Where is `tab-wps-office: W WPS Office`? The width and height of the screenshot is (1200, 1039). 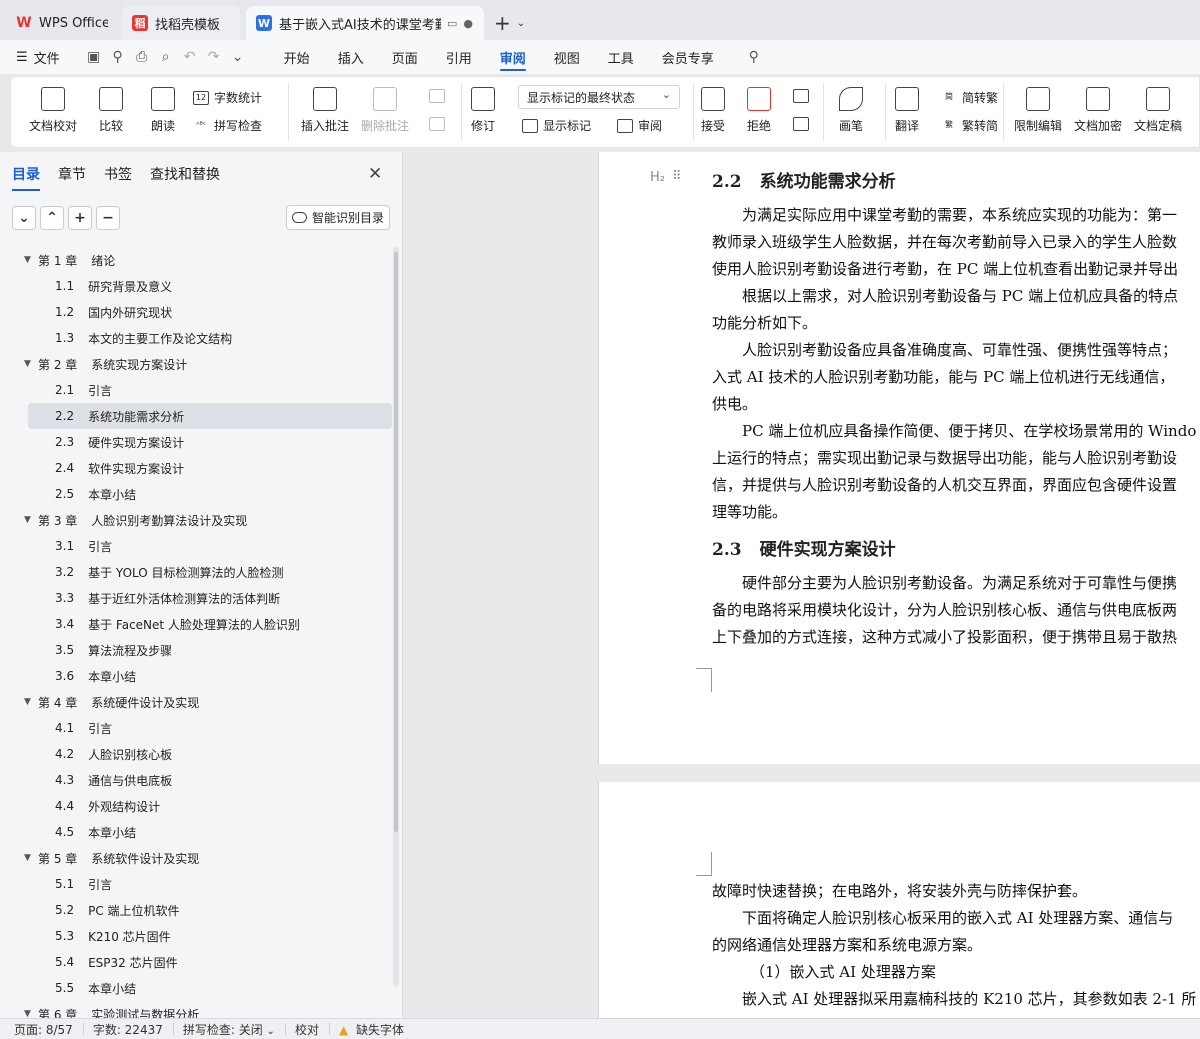
tab-wps-office: W WPS Office is located at coordinates (62, 23).